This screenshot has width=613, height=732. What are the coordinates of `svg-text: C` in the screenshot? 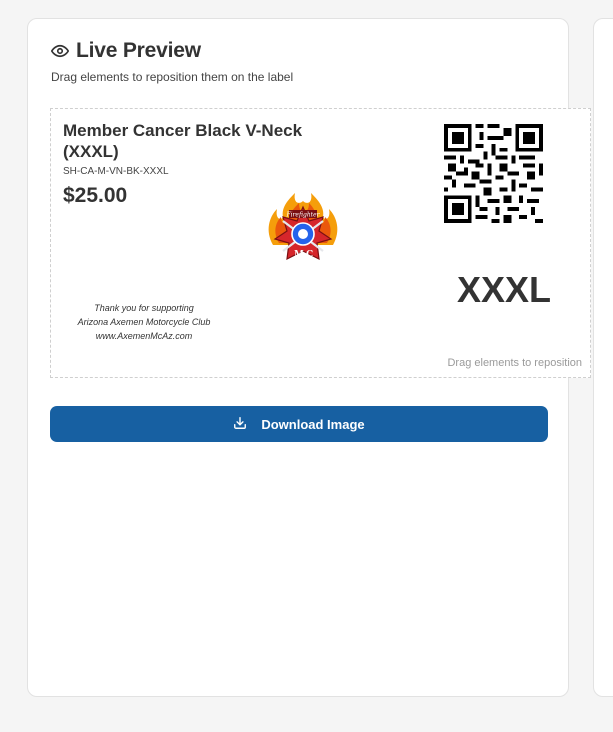 It's located at (309, 255).